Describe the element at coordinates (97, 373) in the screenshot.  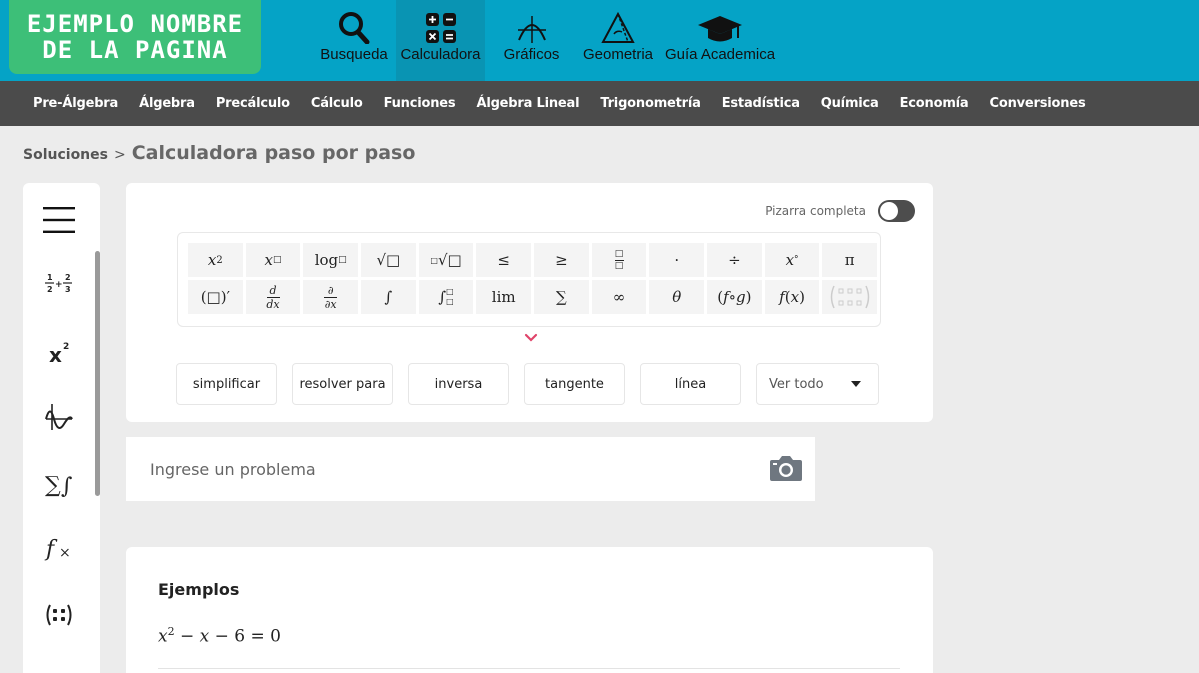
I see `sidebar-scrollbar` at that location.